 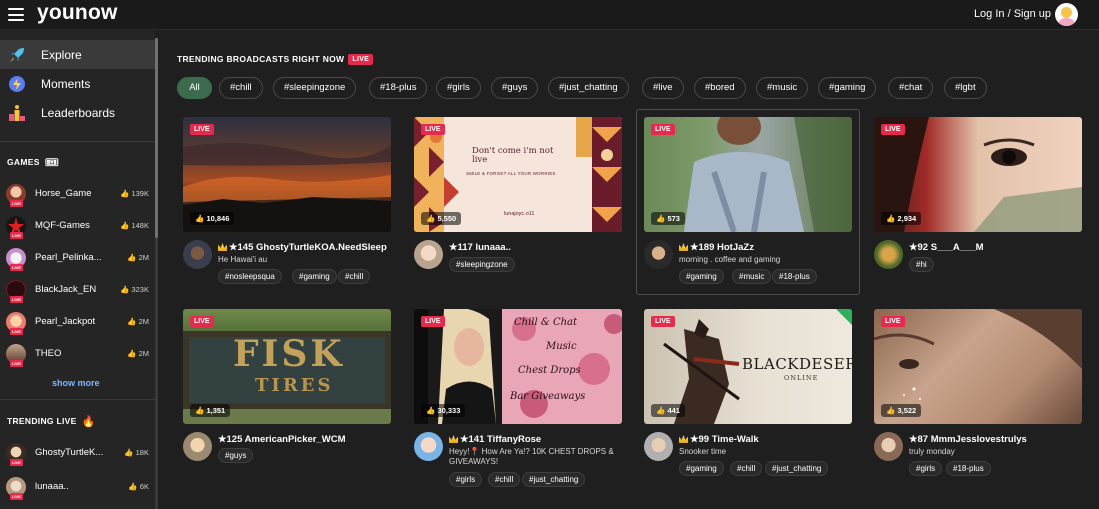 What do you see at coordinates (752, 276) in the screenshot?
I see `tag-chip: #music` at bounding box center [752, 276].